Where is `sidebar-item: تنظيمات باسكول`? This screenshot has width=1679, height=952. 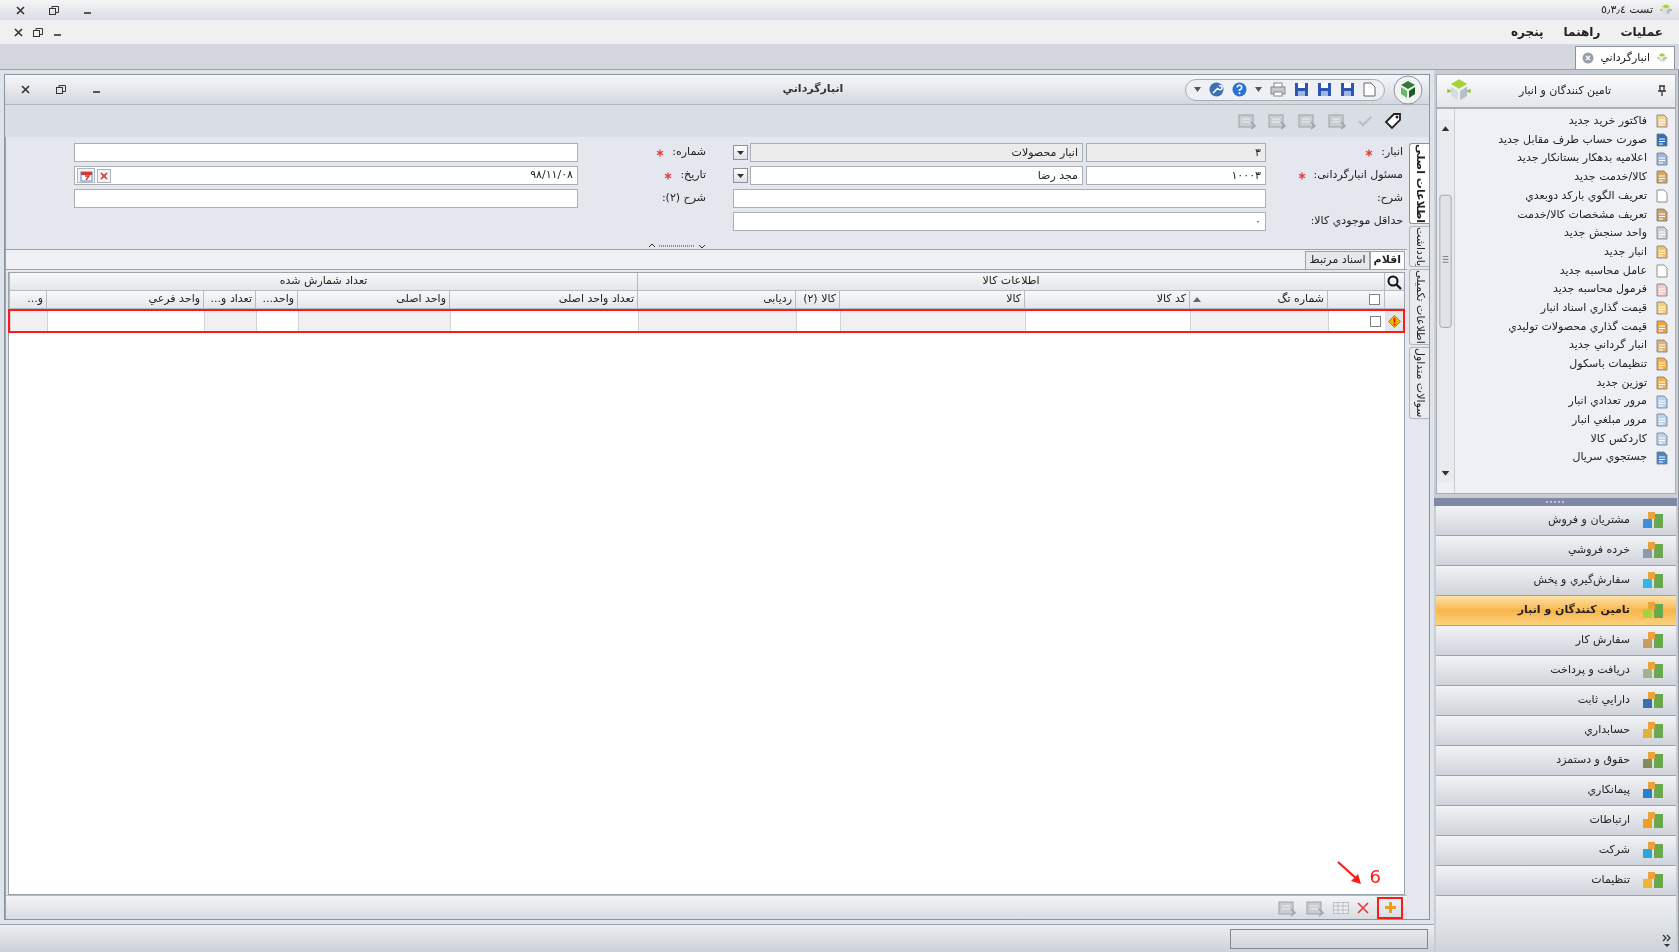
sidebar-item: تنظيمات باسكول is located at coordinates (1565, 364).